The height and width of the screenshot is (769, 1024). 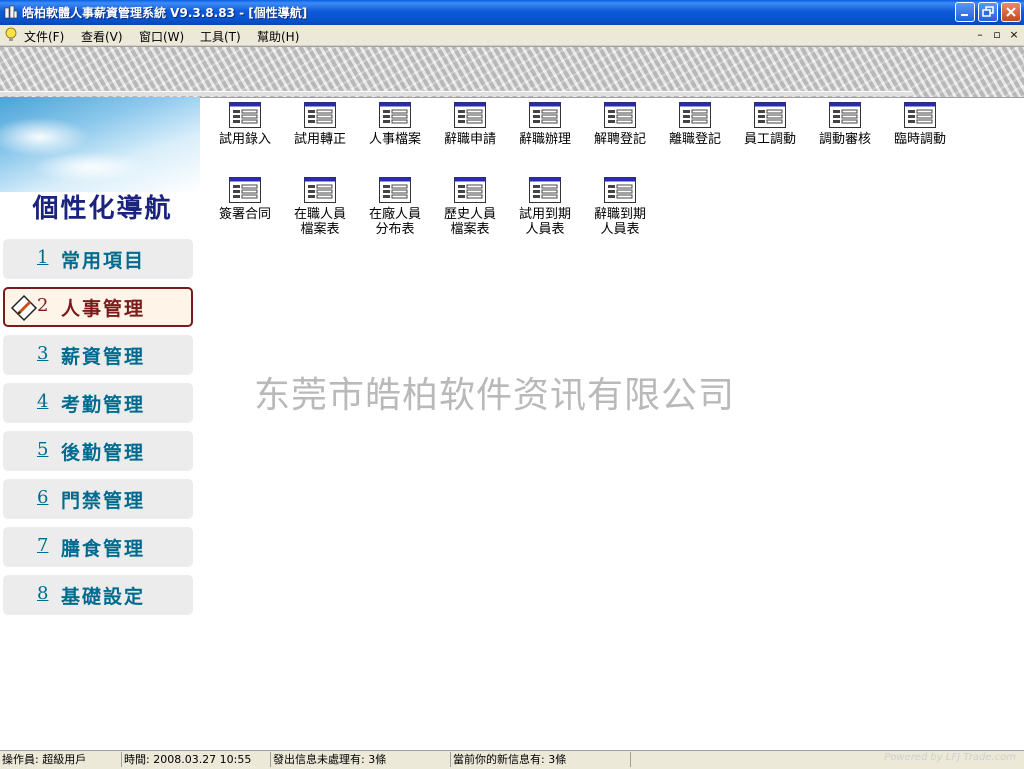 I want to click on module-label: 臨時調動, so click(x=919, y=139).